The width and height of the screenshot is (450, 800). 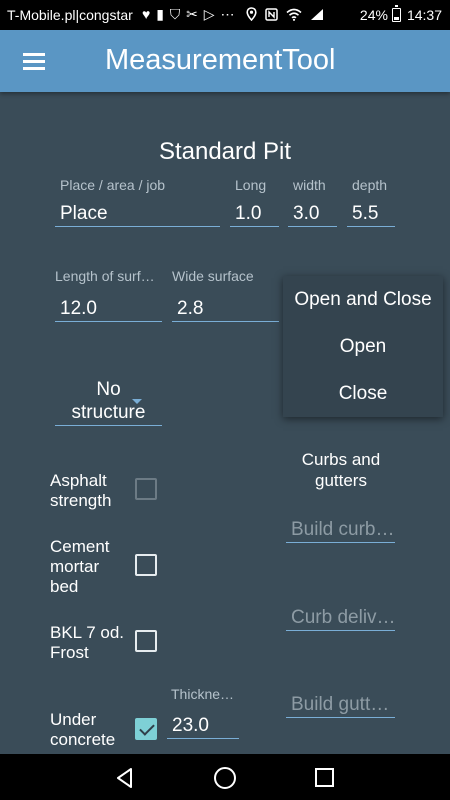 I want to click on length-surface-input: 12.0, so click(x=108, y=309).